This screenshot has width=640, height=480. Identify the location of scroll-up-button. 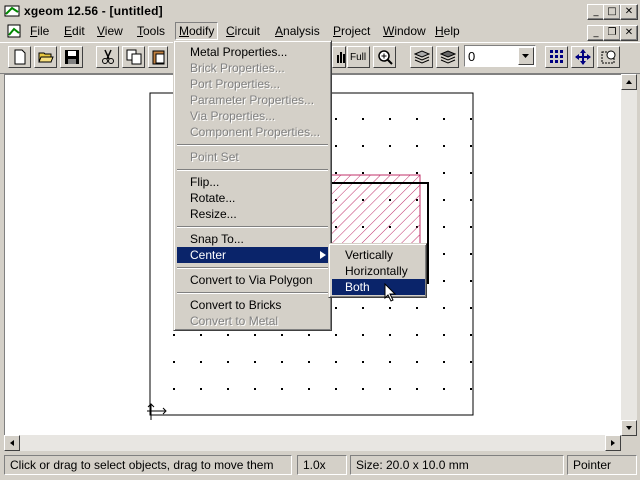
(629, 82).